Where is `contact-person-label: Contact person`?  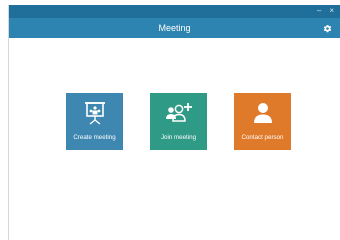 contact-person-label: Contact person is located at coordinates (262, 137).